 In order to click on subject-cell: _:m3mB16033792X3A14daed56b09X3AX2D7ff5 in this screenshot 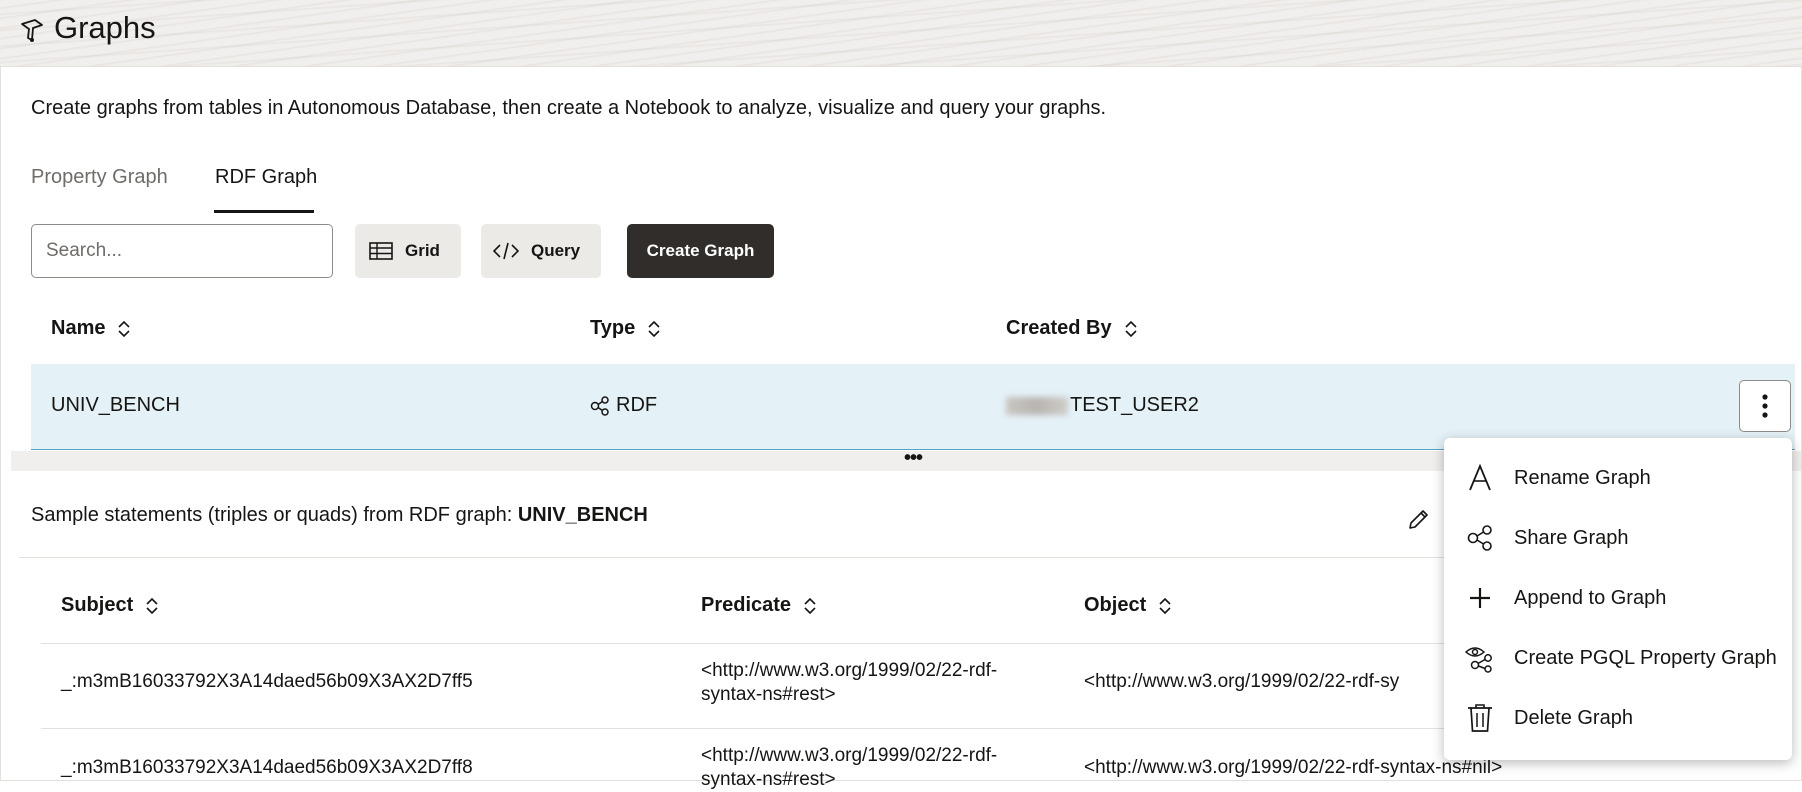, I will do `click(267, 681)`.